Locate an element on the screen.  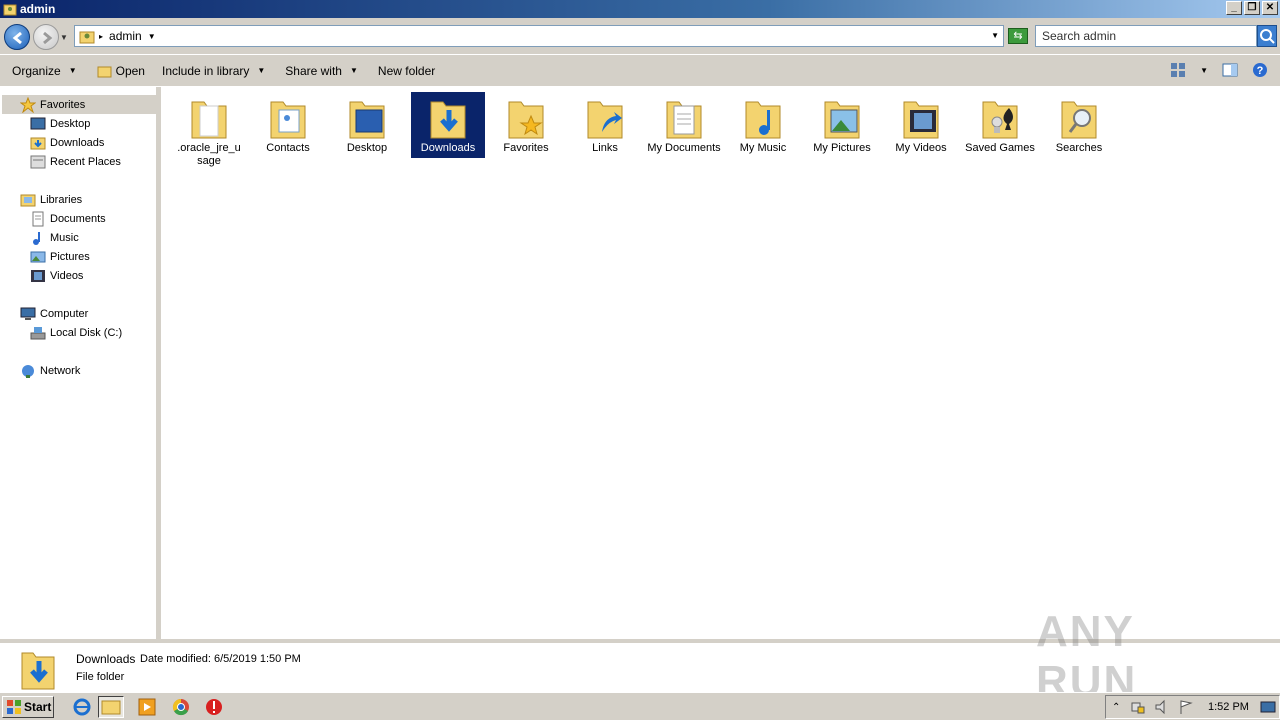
folder-item-selected: Downloads is located at coordinates (448, 125).